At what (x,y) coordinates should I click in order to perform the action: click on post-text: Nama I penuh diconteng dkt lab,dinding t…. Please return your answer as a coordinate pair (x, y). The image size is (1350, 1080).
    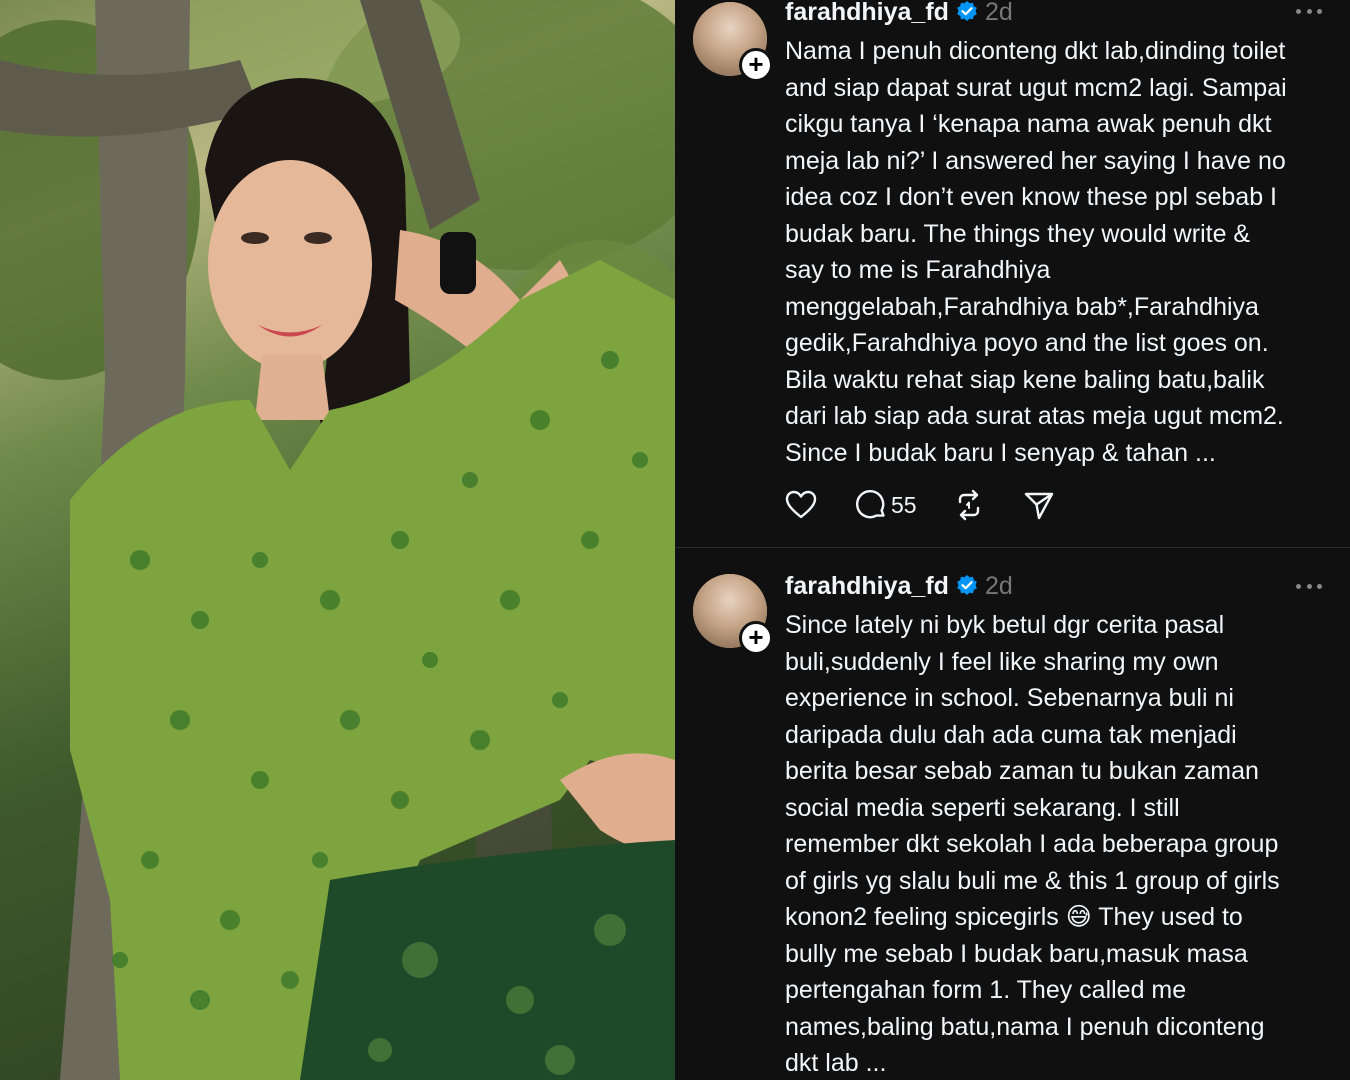
    Looking at the image, I should click on (1036, 252).